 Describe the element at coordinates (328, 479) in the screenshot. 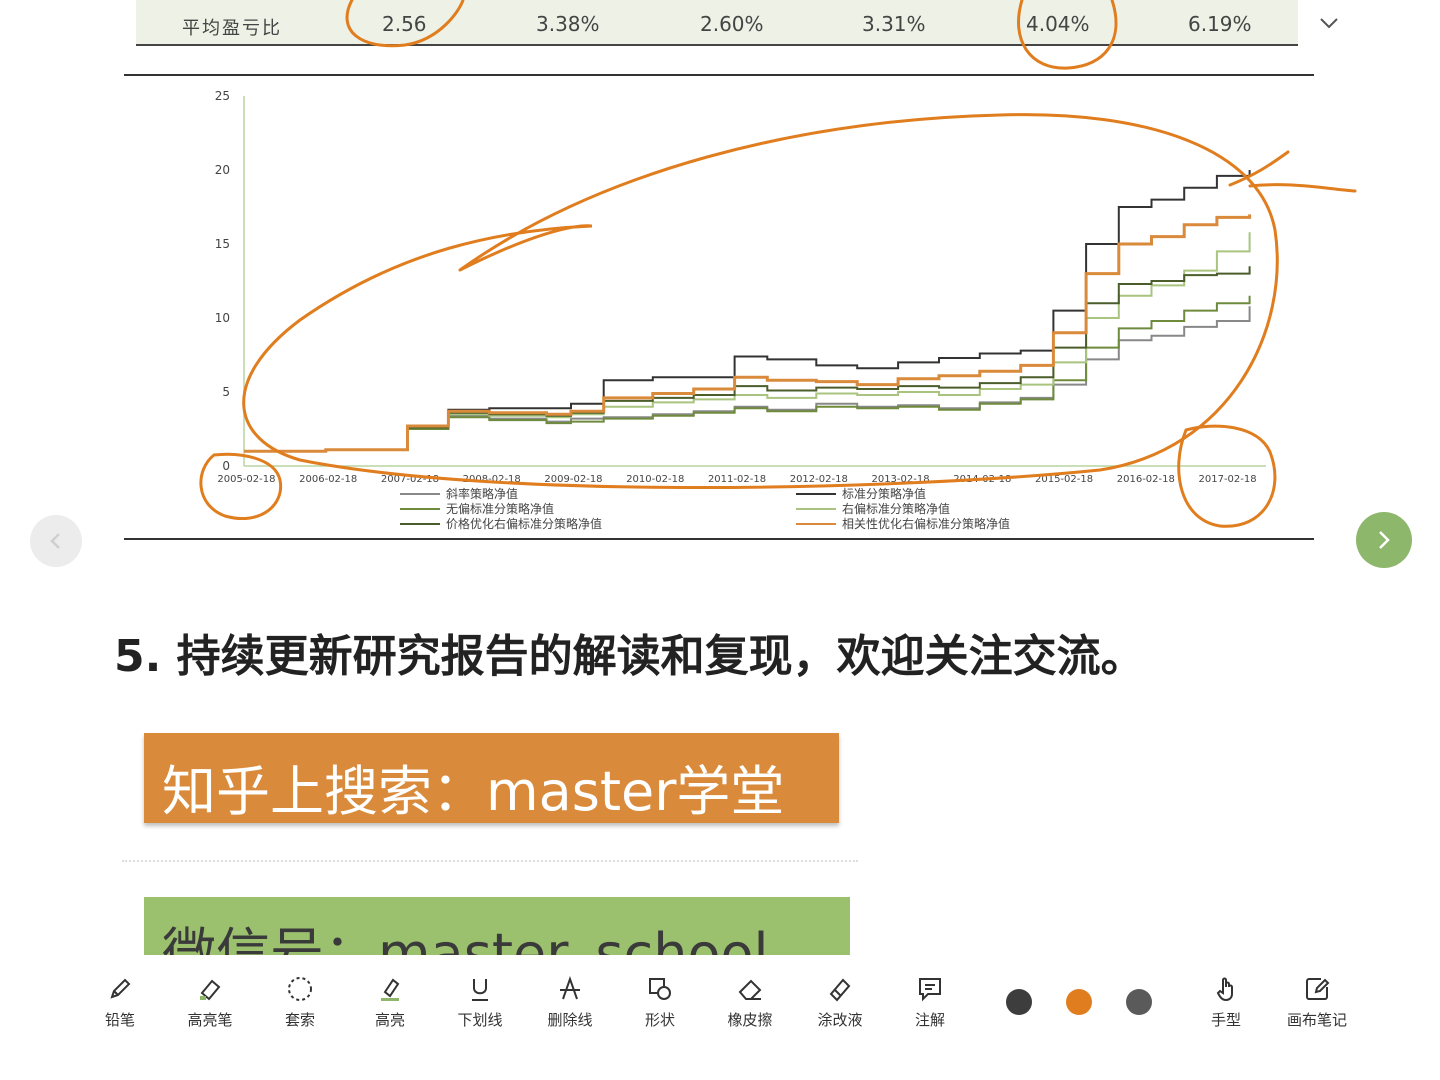

I see `x-tick-label: 2006-02-18` at that location.